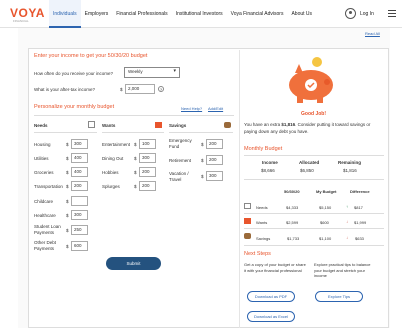 The height and width of the screenshot is (328, 402). Describe the element at coordinates (65, 14) in the screenshot. I see `tab-individuals: Individuals` at that location.